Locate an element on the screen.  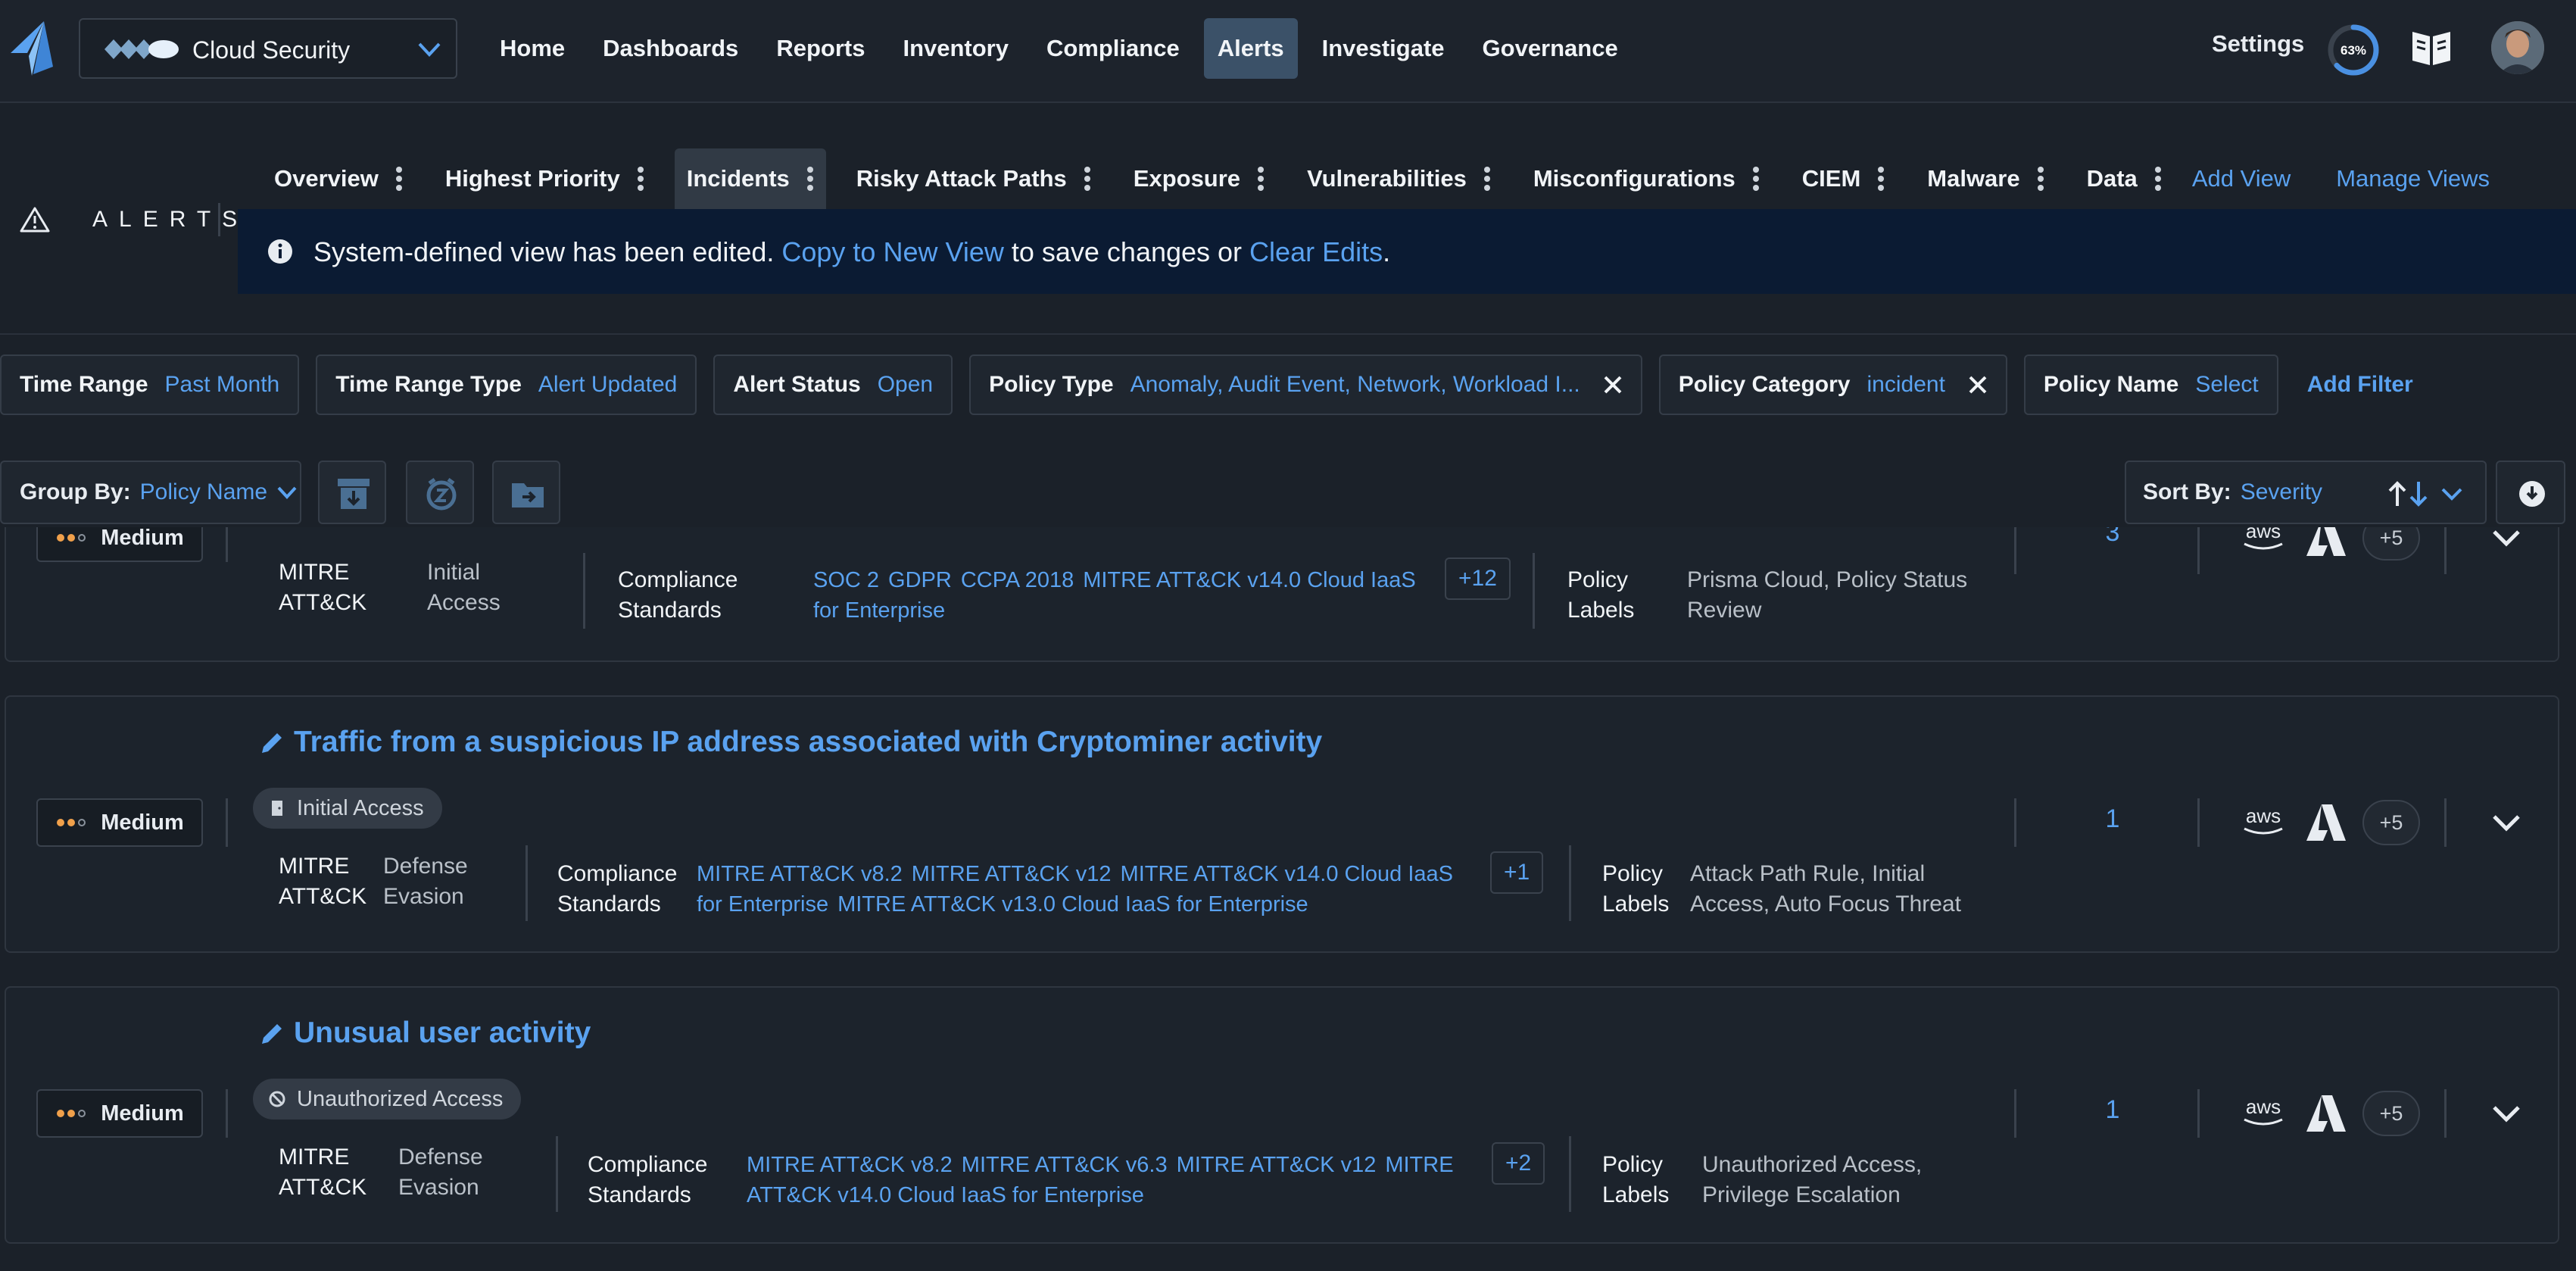
manage-views-link: Manage Views is located at coordinates (2413, 179).